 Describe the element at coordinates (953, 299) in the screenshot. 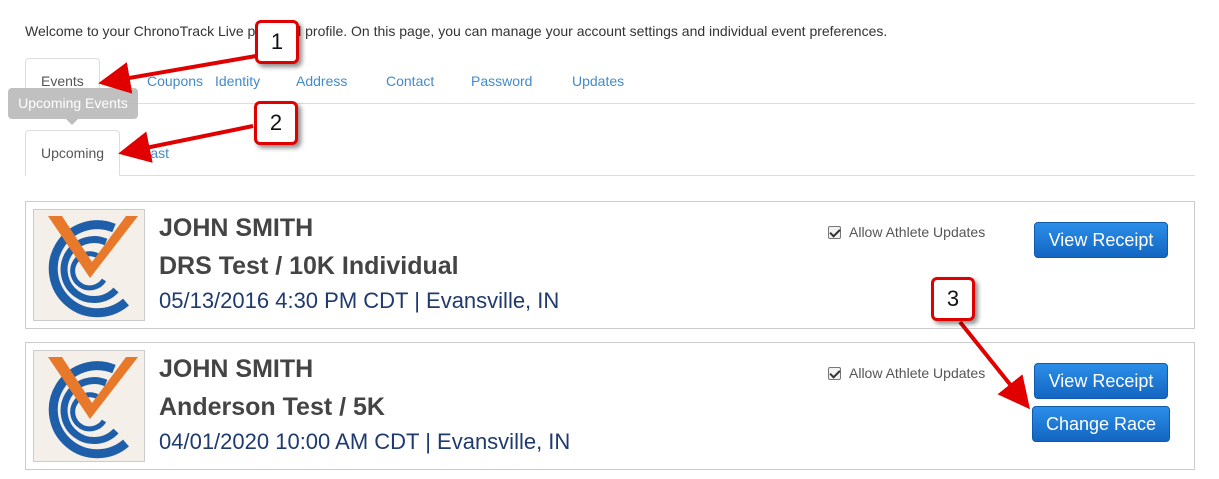

I see `callout-3: 3` at that location.